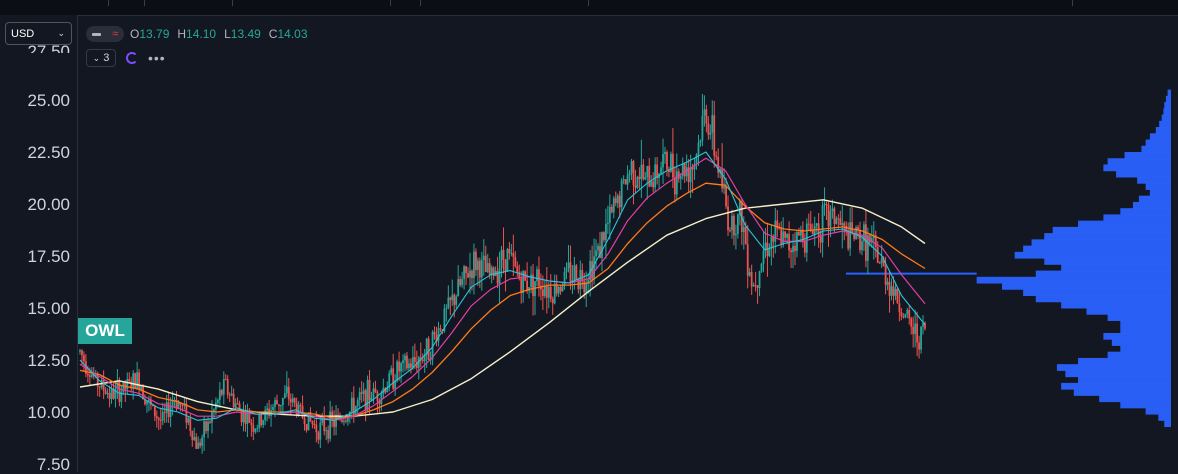 The image size is (1178, 474). Describe the element at coordinates (198, 34) in the screenshot. I see `ohlc-legend: ≈ O13.79 H14.10 L13.49 C14.03` at that location.